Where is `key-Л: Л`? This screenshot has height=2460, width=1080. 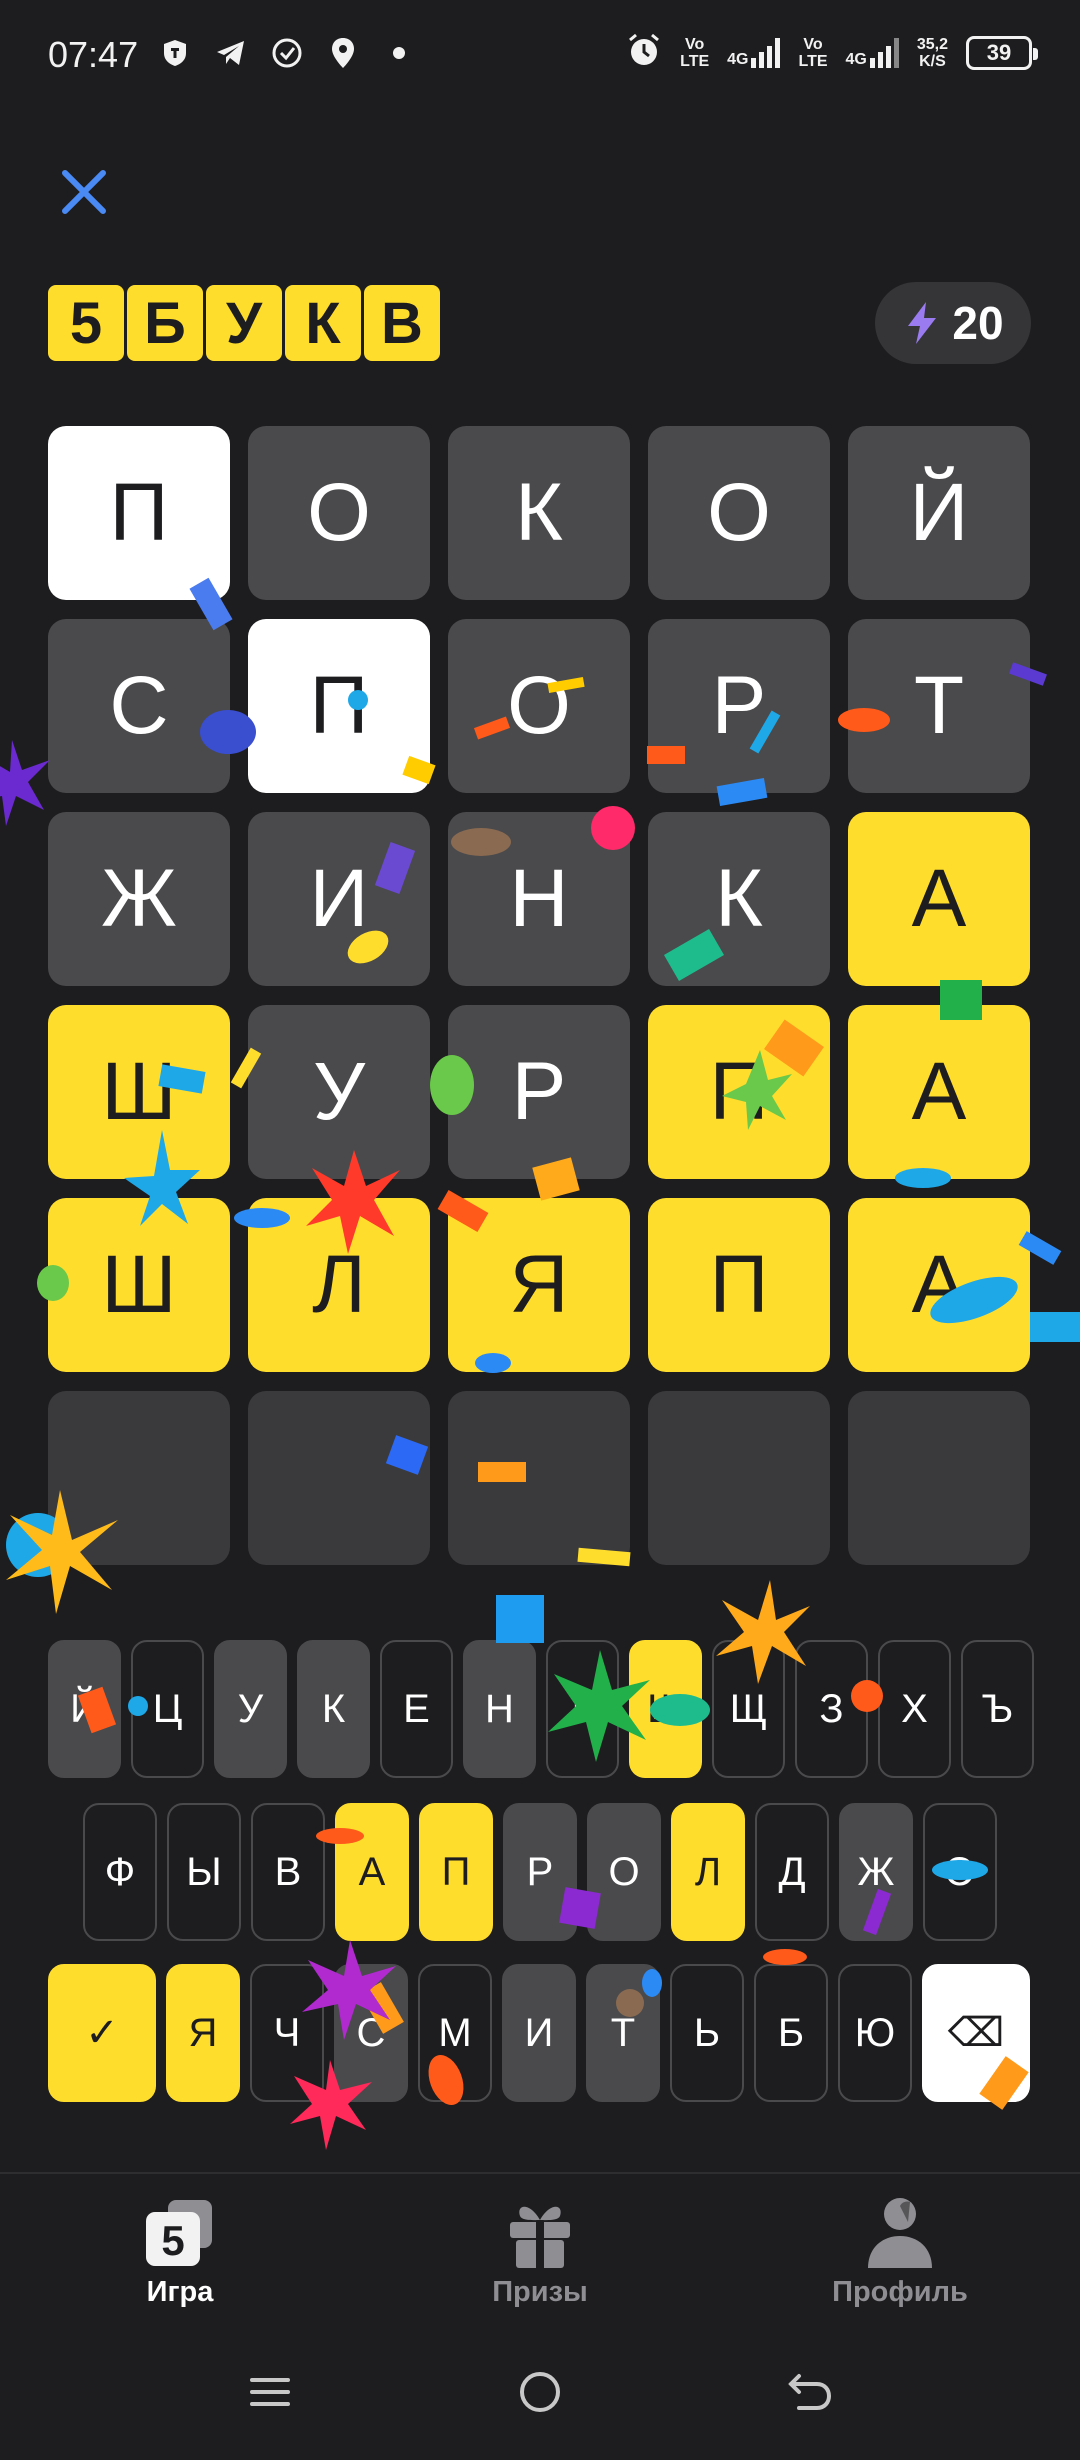
key-Л: Л is located at coordinates (708, 1872).